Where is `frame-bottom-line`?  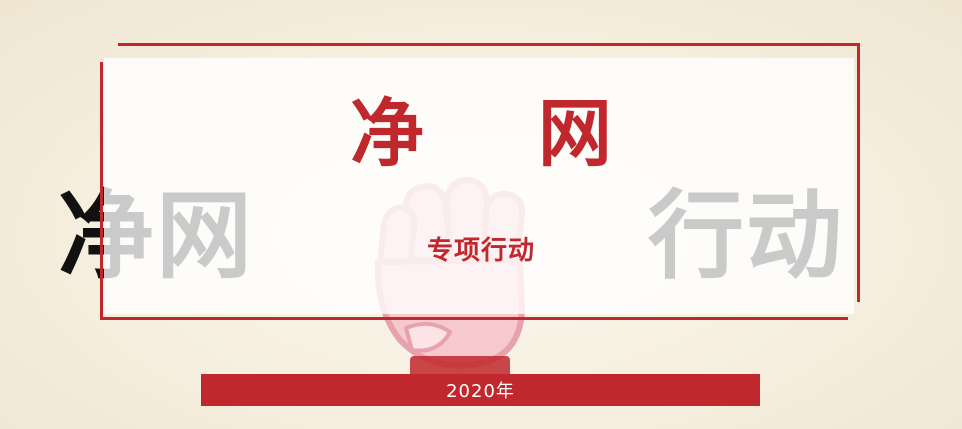
frame-bottom-line is located at coordinates (474, 318).